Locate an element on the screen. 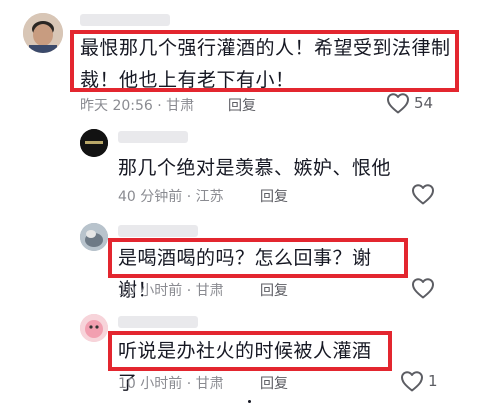 This screenshot has width=499, height=407. like-button: 1 is located at coordinates (419, 381).